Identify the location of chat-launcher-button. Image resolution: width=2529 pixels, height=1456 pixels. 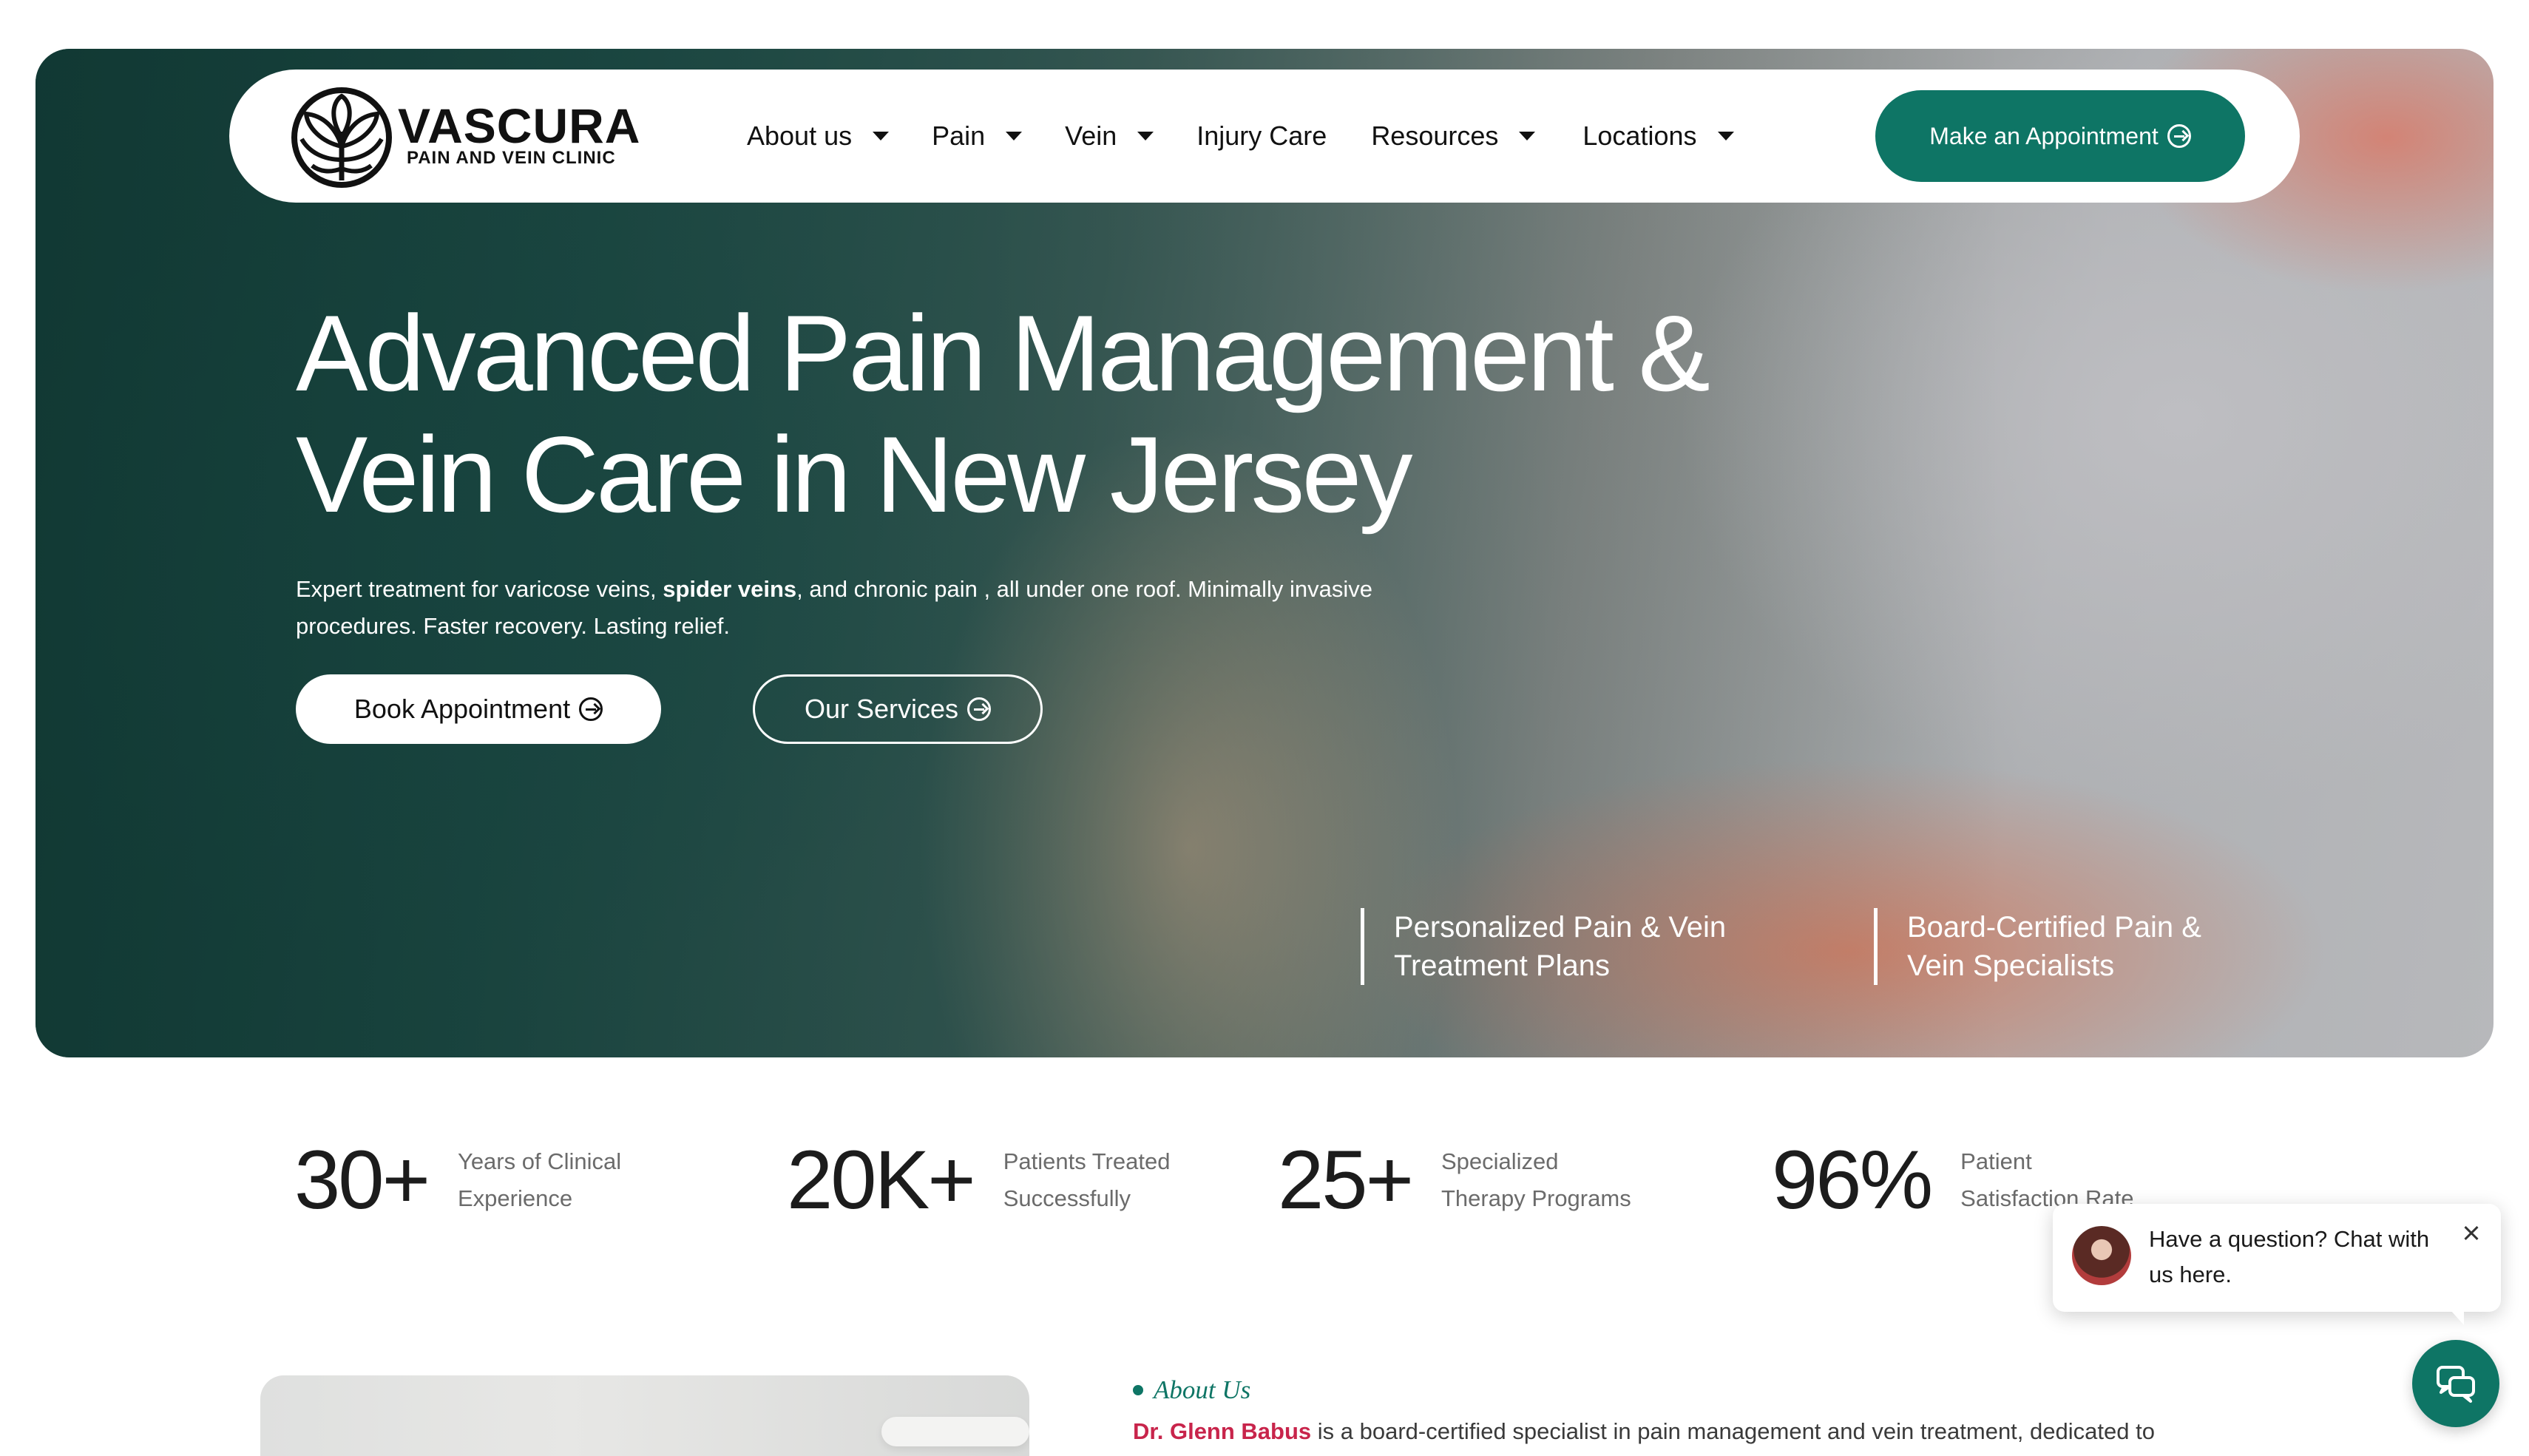
(2455, 1384).